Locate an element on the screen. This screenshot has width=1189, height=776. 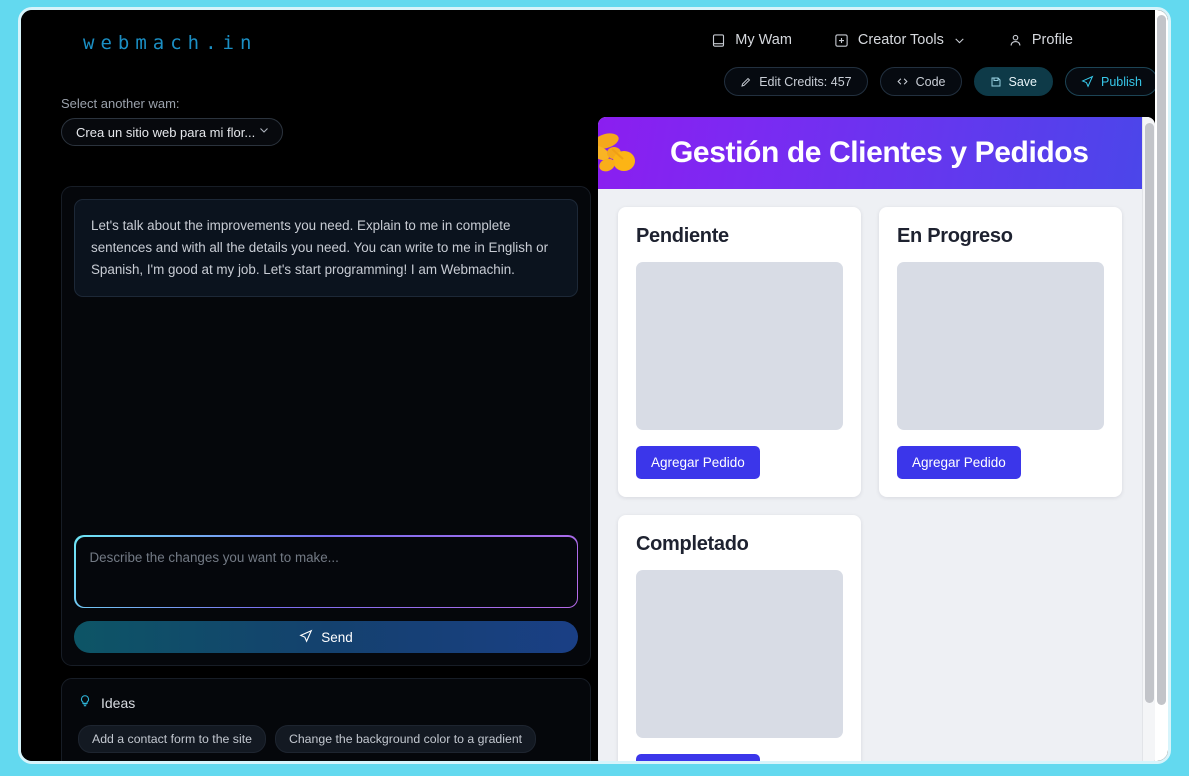
kanban-column-title: Pendiente is located at coordinates (682, 236).